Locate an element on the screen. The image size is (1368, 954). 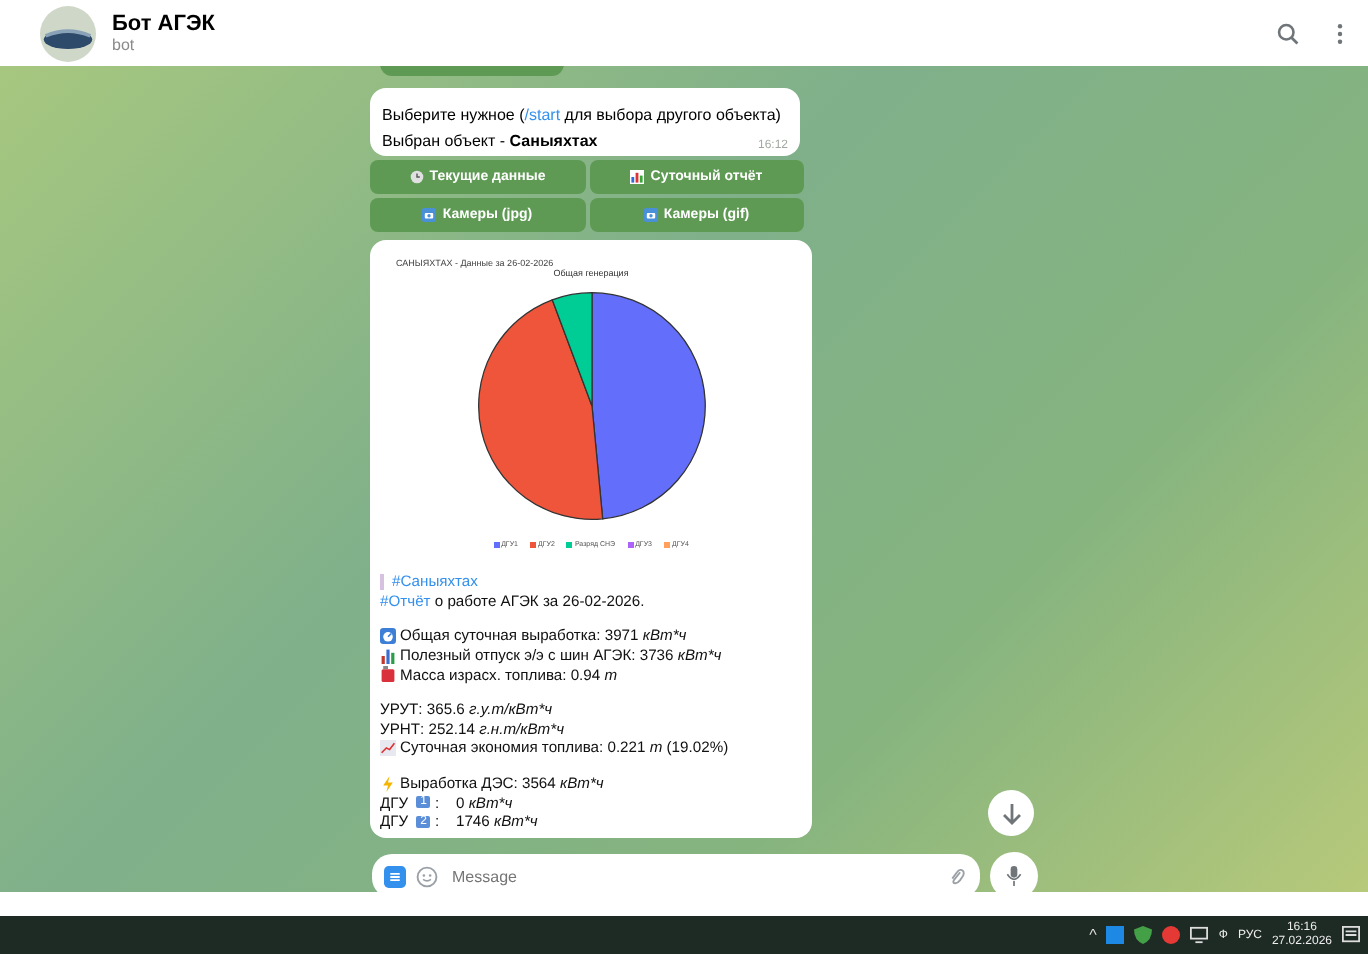
chat-title: Бот АГЭК is located at coordinates (165, 24).